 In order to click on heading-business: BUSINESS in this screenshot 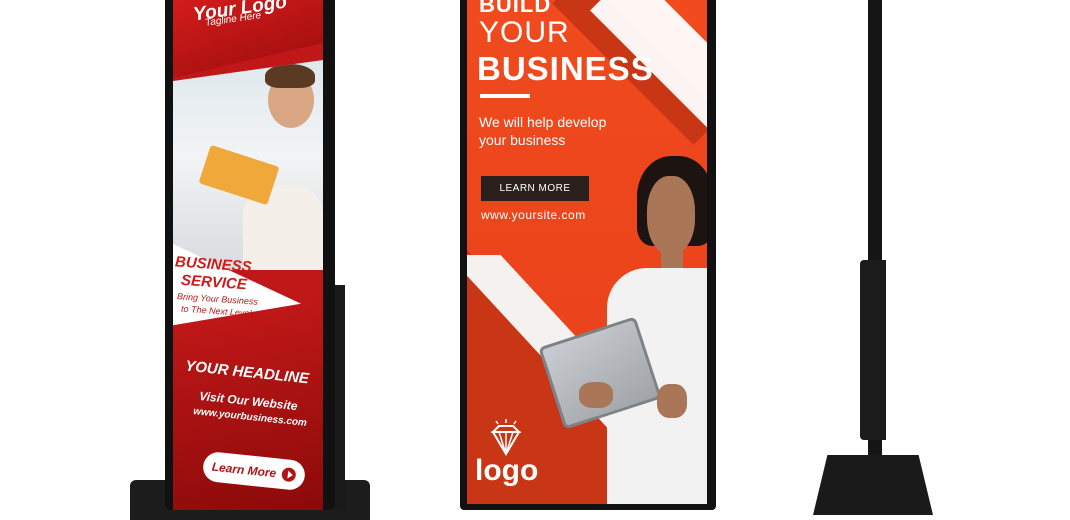, I will do `click(565, 68)`.